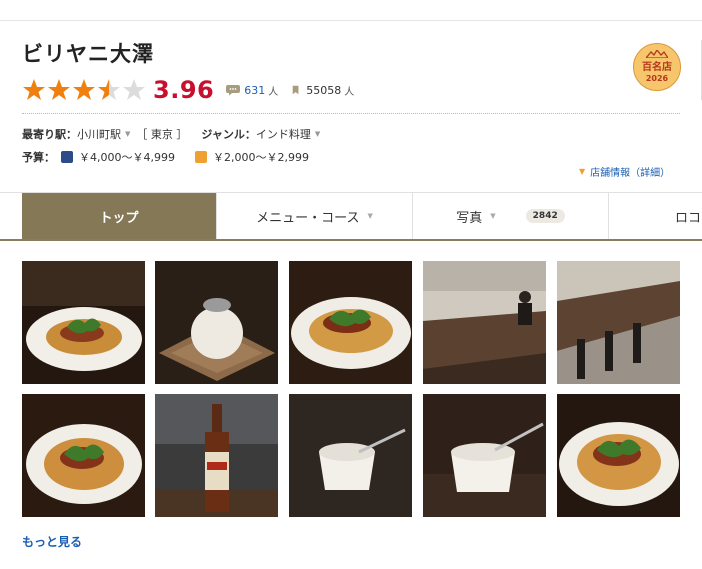 The height and width of the screenshot is (569, 702). I want to click on tab-top-label: トップ, so click(119, 218).